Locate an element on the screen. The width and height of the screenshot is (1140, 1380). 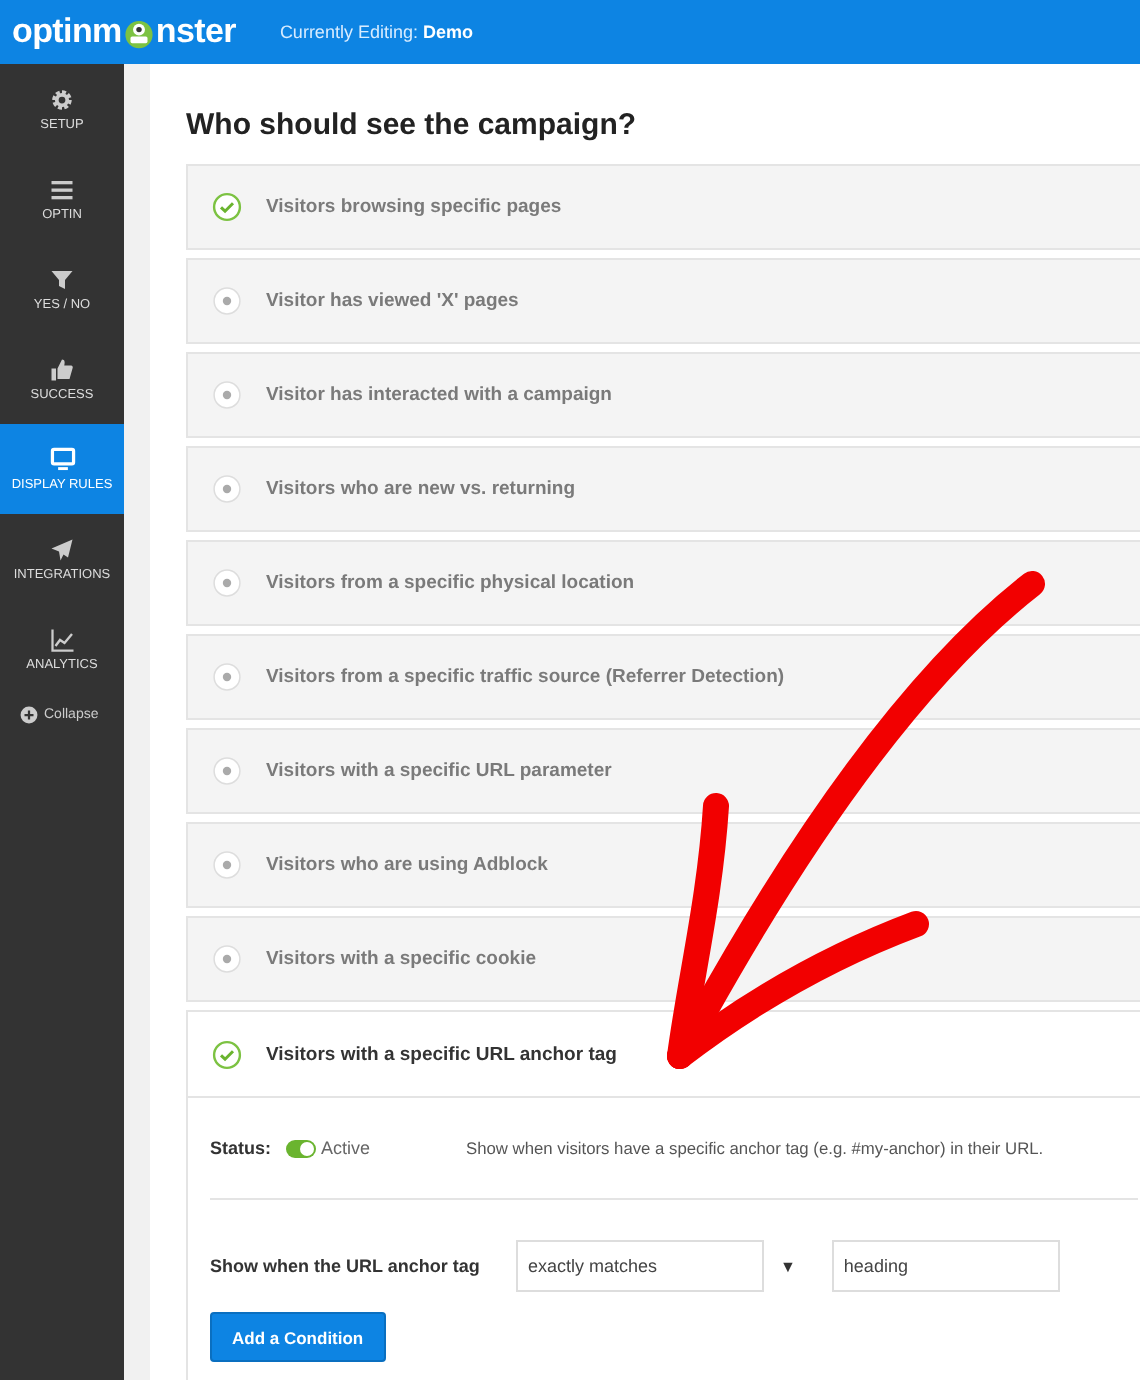
rule-label: Visitors browsing specific pages is located at coordinates (414, 207).